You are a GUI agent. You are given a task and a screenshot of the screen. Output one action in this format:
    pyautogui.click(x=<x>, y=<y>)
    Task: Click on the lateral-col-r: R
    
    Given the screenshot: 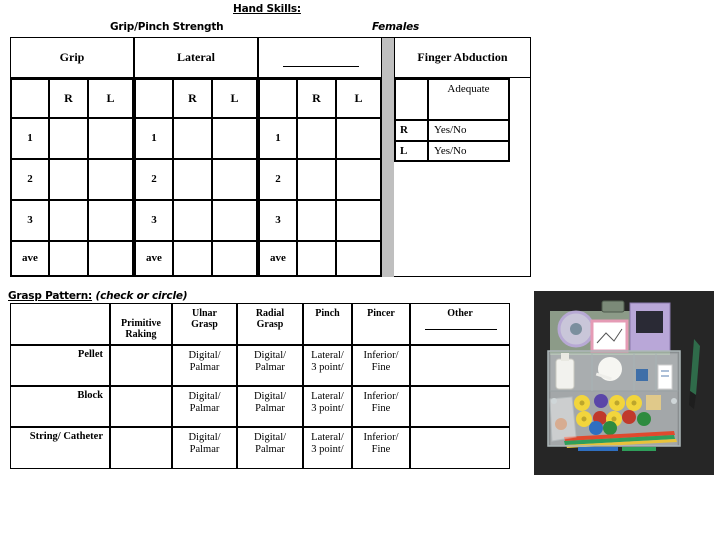 What is the action you would take?
    pyautogui.click(x=192, y=98)
    